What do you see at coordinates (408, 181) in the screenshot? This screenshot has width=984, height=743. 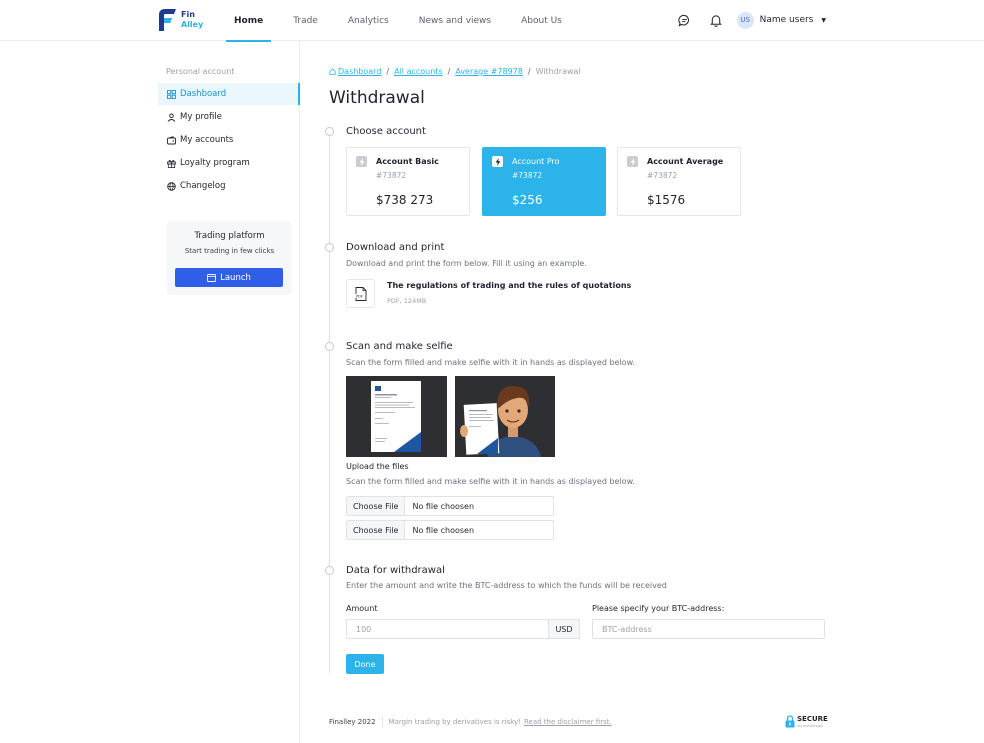 I see `account-card-basic: Account Basic #73872 $738 273` at bounding box center [408, 181].